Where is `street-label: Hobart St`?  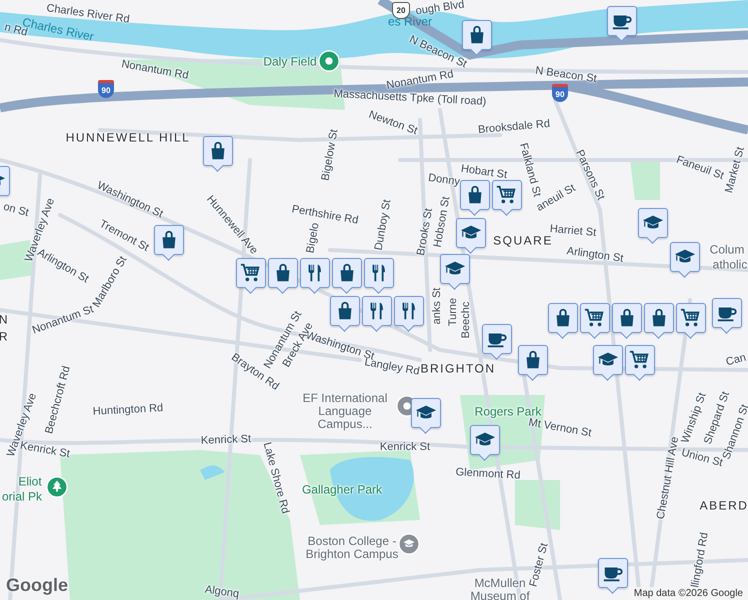
street-label: Hobart St is located at coordinates (484, 172).